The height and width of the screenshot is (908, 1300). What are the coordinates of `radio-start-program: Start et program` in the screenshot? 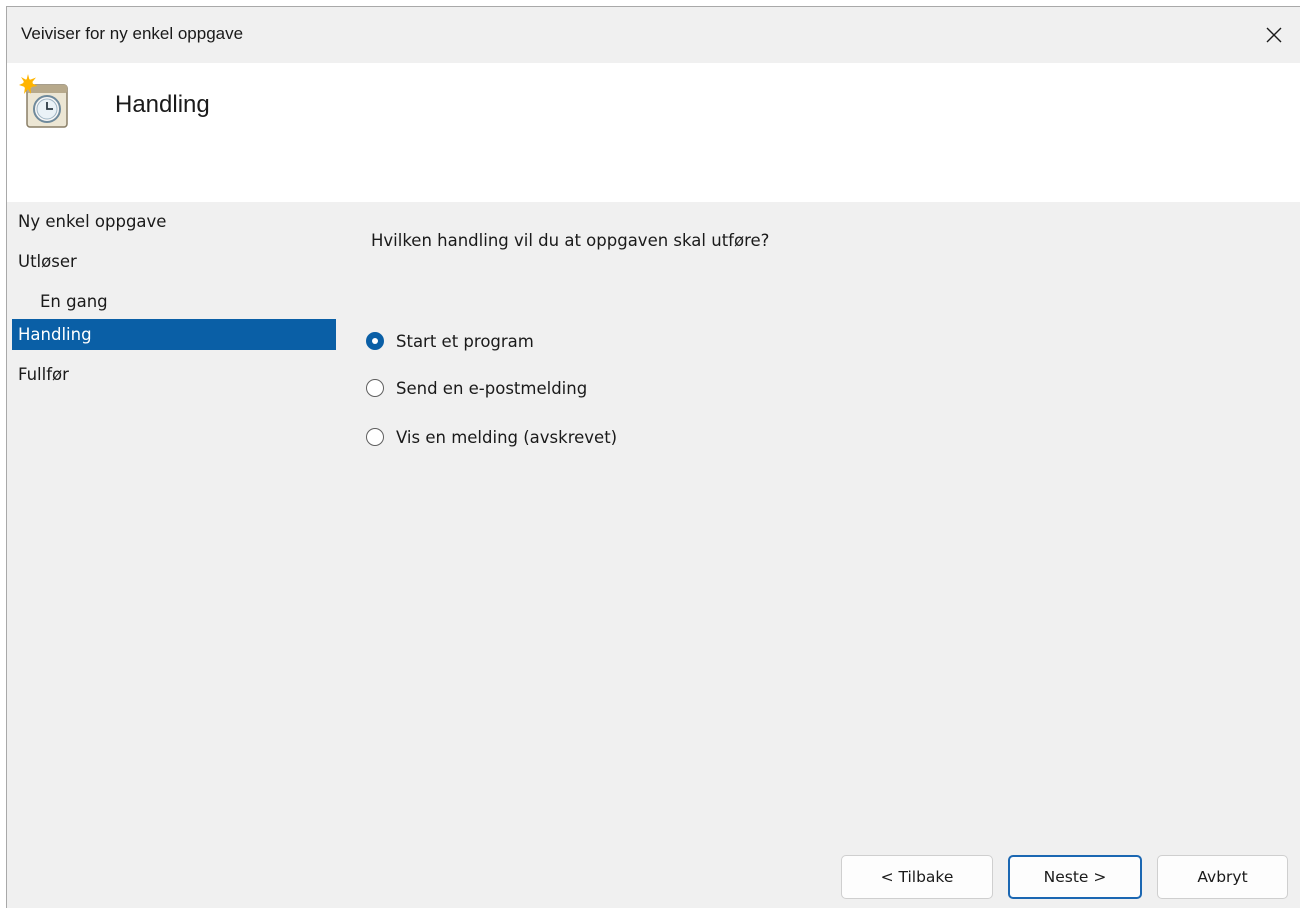 It's located at (450, 341).